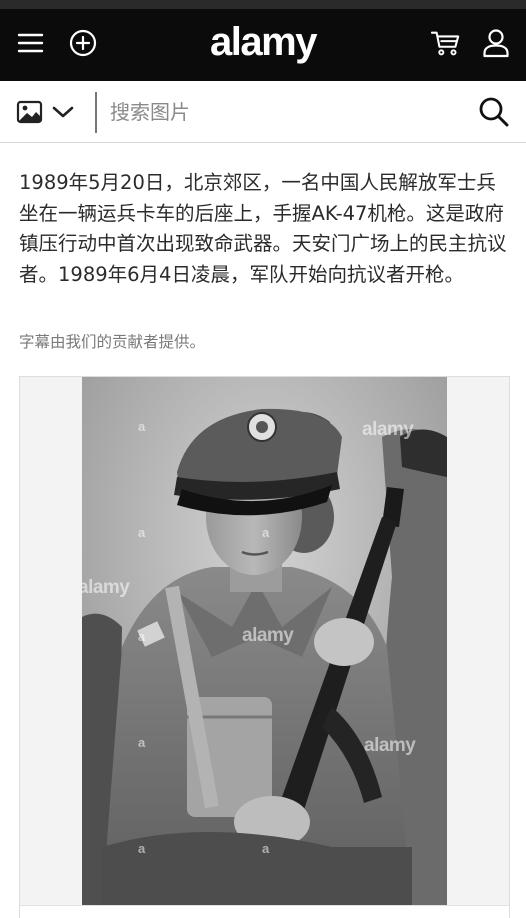  Describe the element at coordinates (264, 911) in the screenshot. I see `image-footer` at that location.